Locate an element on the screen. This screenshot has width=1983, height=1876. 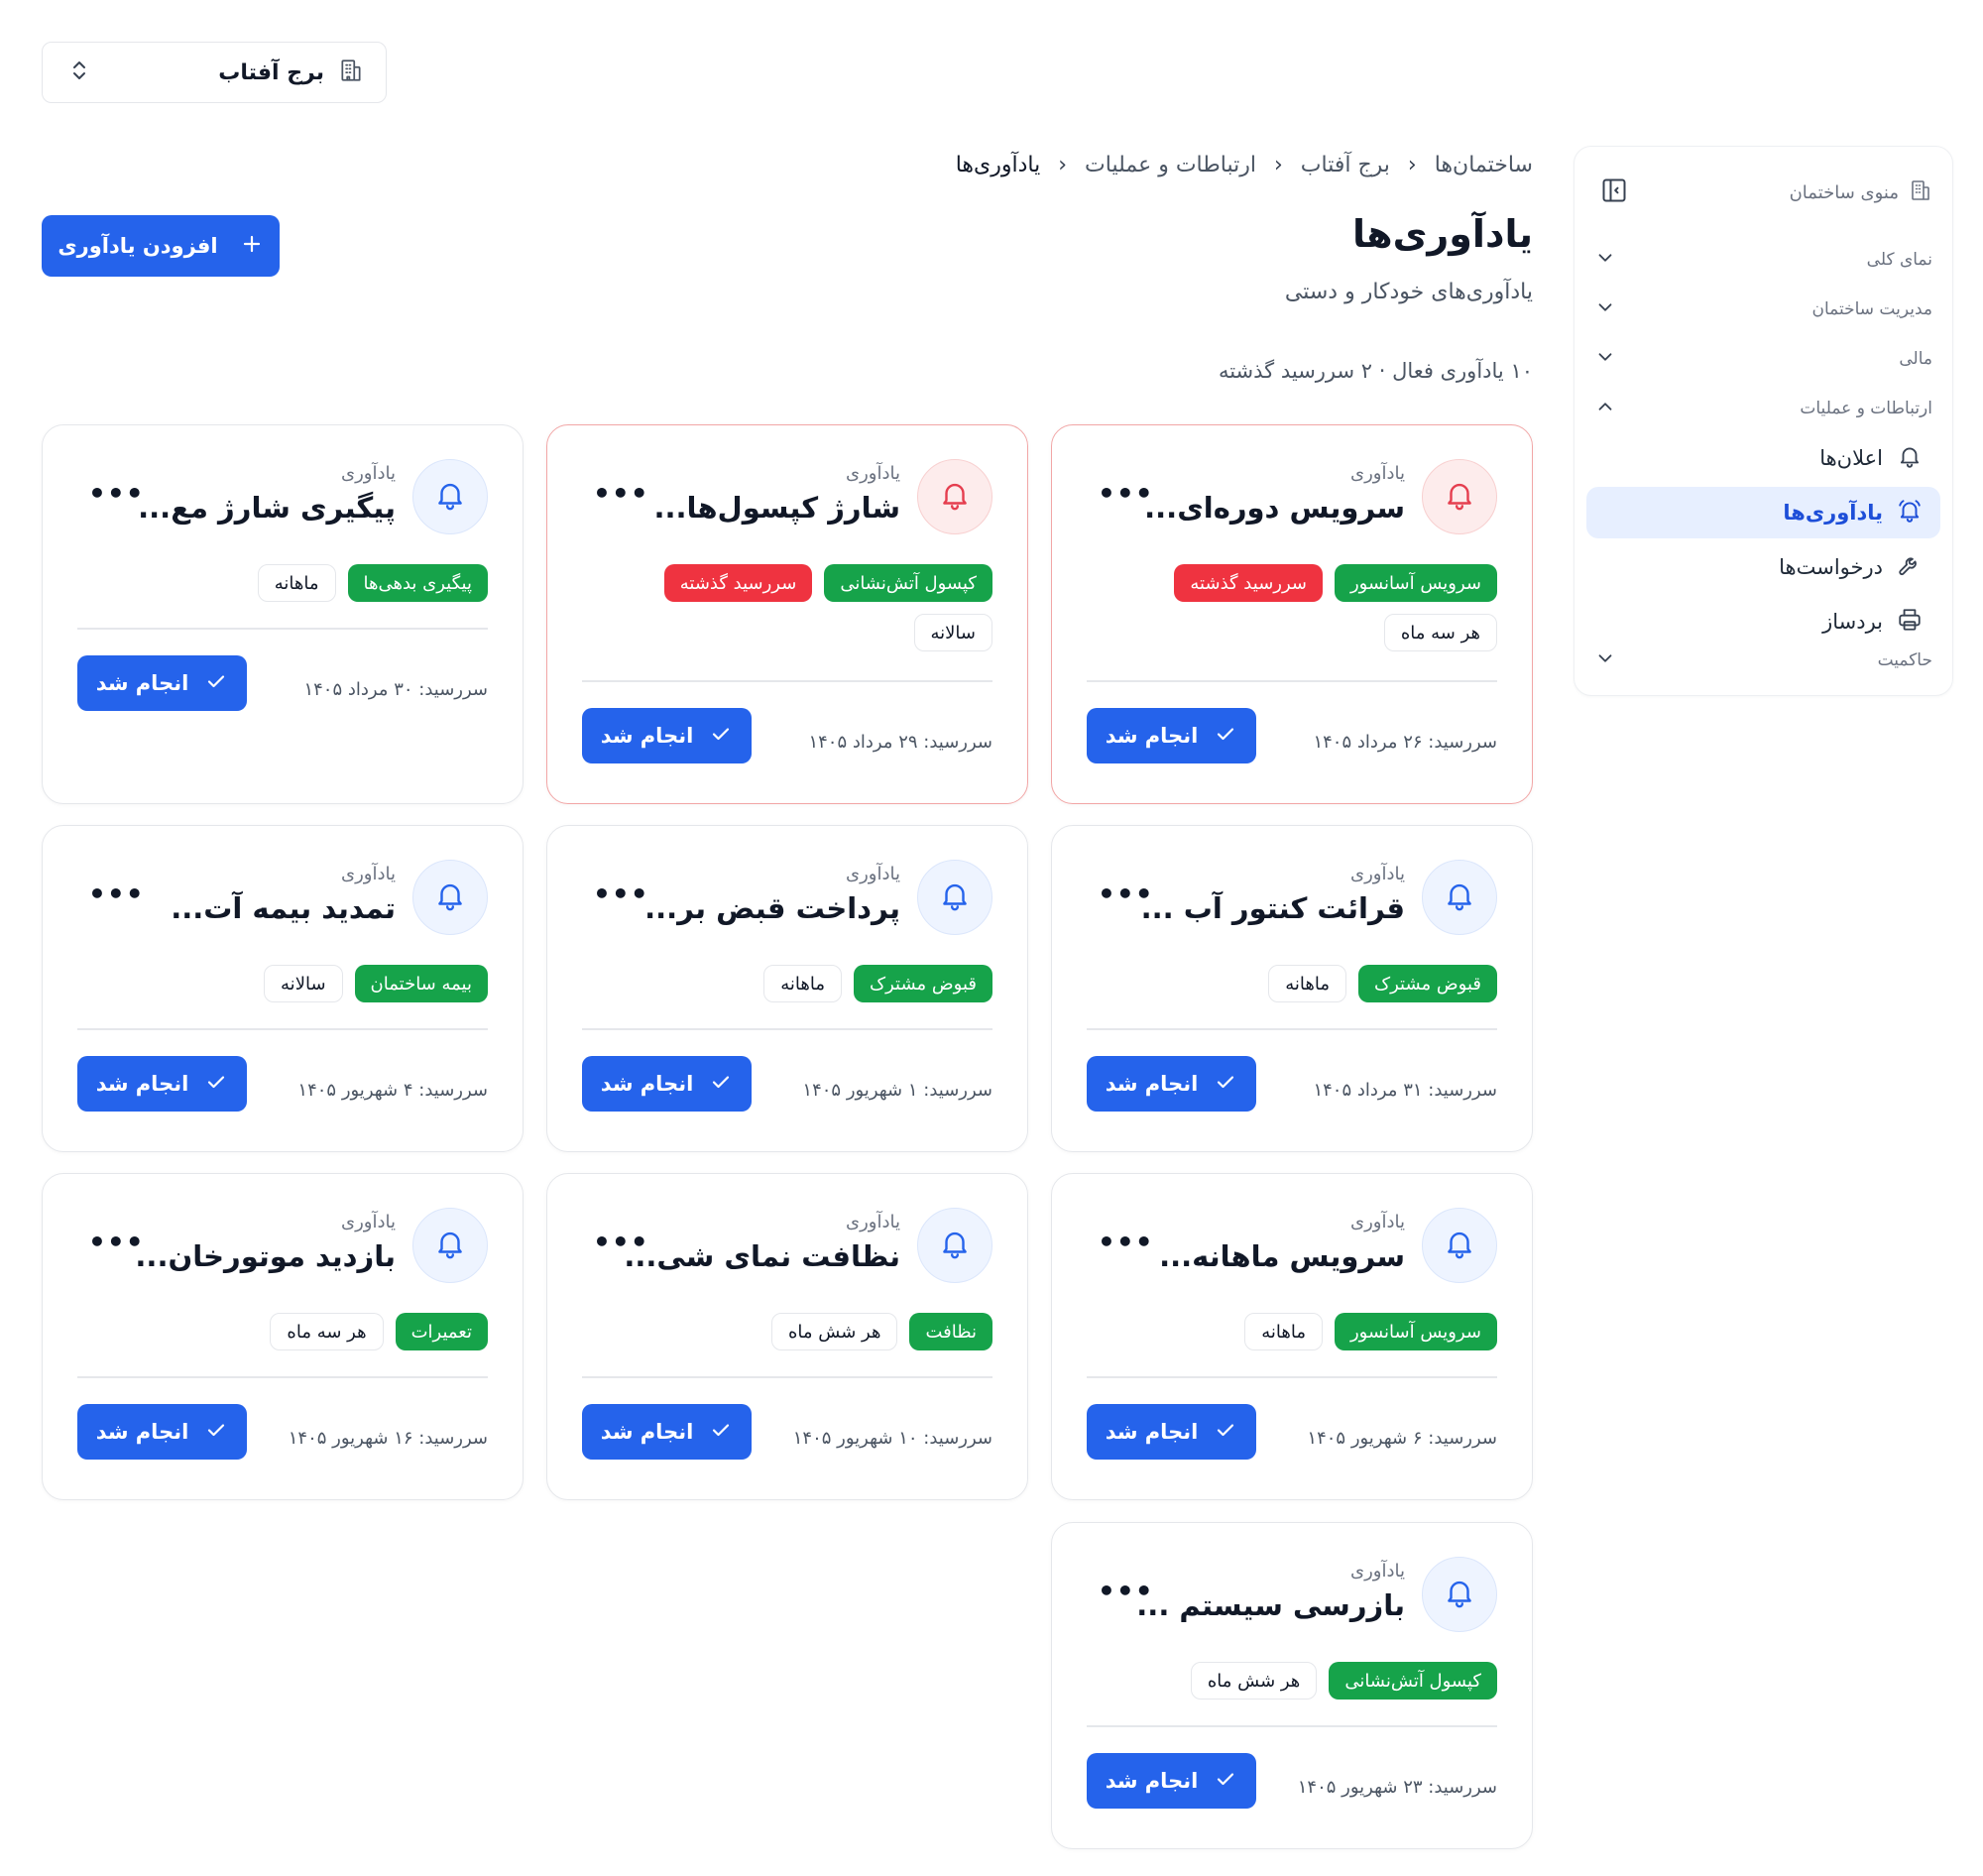
sidebar-section-finance: مالی is located at coordinates (1763, 359).